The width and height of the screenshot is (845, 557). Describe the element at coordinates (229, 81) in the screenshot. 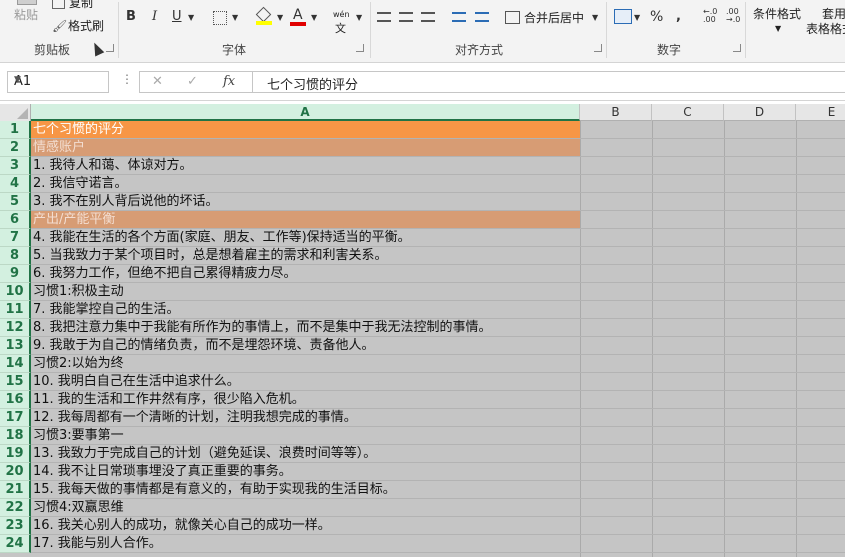

I see `insert-function-icon: fx` at that location.